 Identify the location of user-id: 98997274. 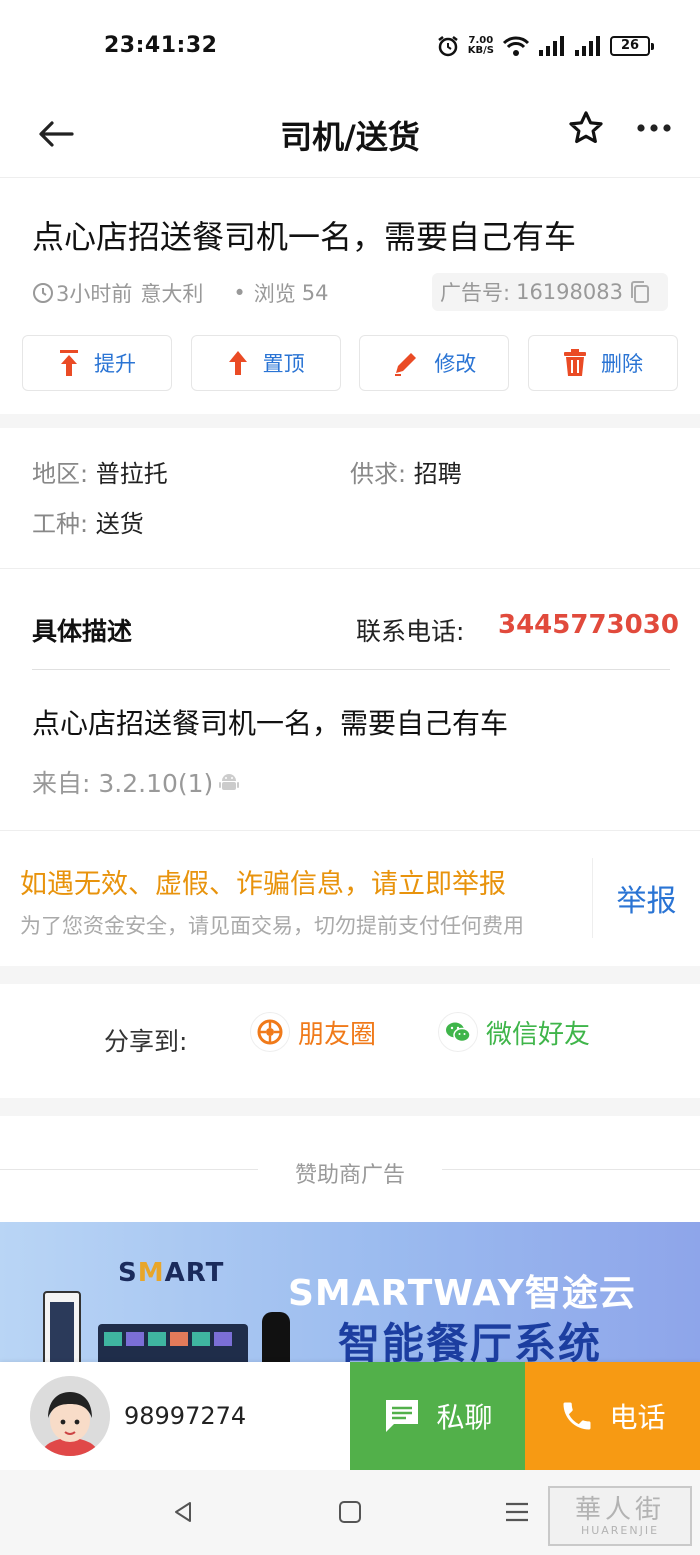
(185, 1416).